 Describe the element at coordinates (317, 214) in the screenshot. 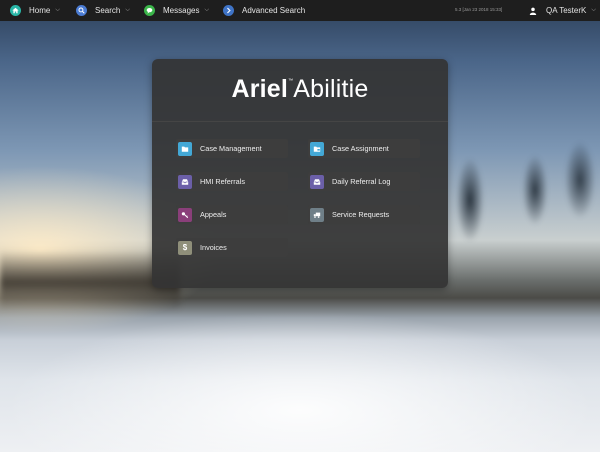

I see `truck-icon` at that location.